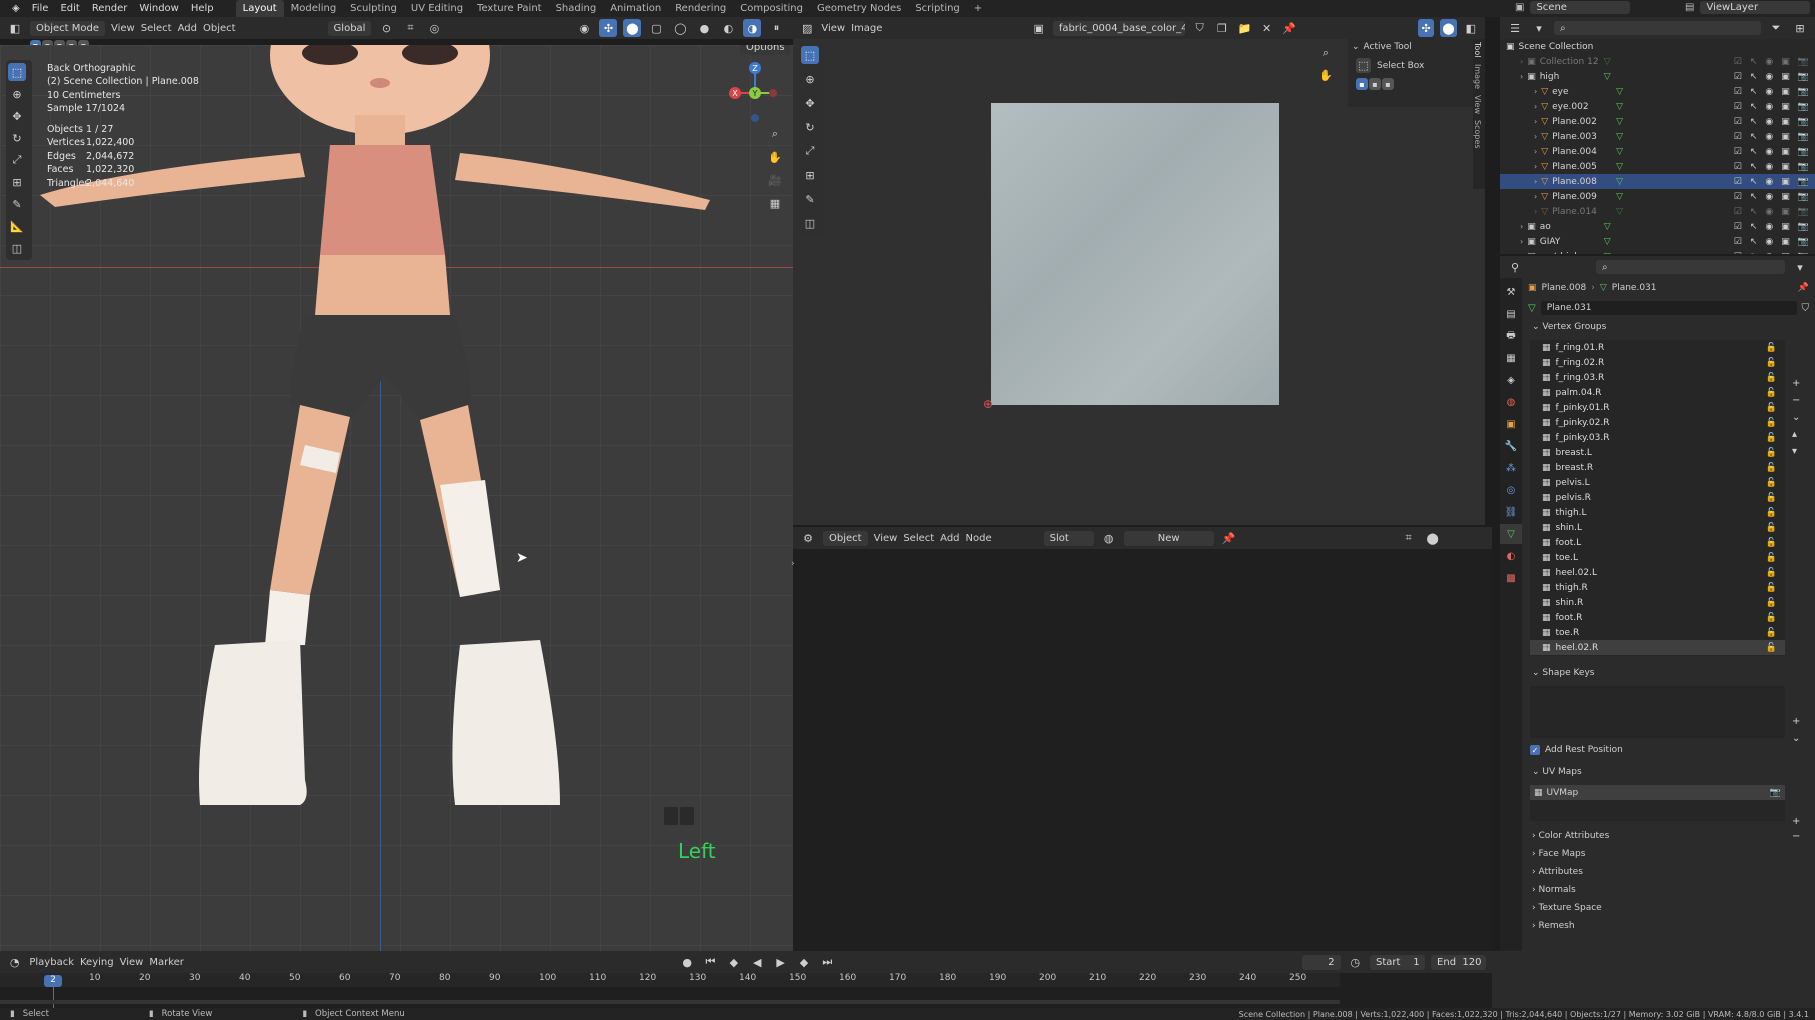 This screenshot has width=1815, height=1020. I want to click on shading-material-icon: ◐, so click(728, 28).